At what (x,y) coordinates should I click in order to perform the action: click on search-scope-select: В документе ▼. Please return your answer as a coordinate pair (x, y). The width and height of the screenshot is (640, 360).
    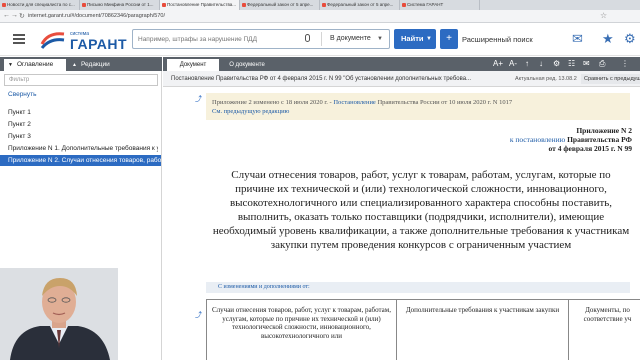
    Looking at the image, I should click on (354, 39).